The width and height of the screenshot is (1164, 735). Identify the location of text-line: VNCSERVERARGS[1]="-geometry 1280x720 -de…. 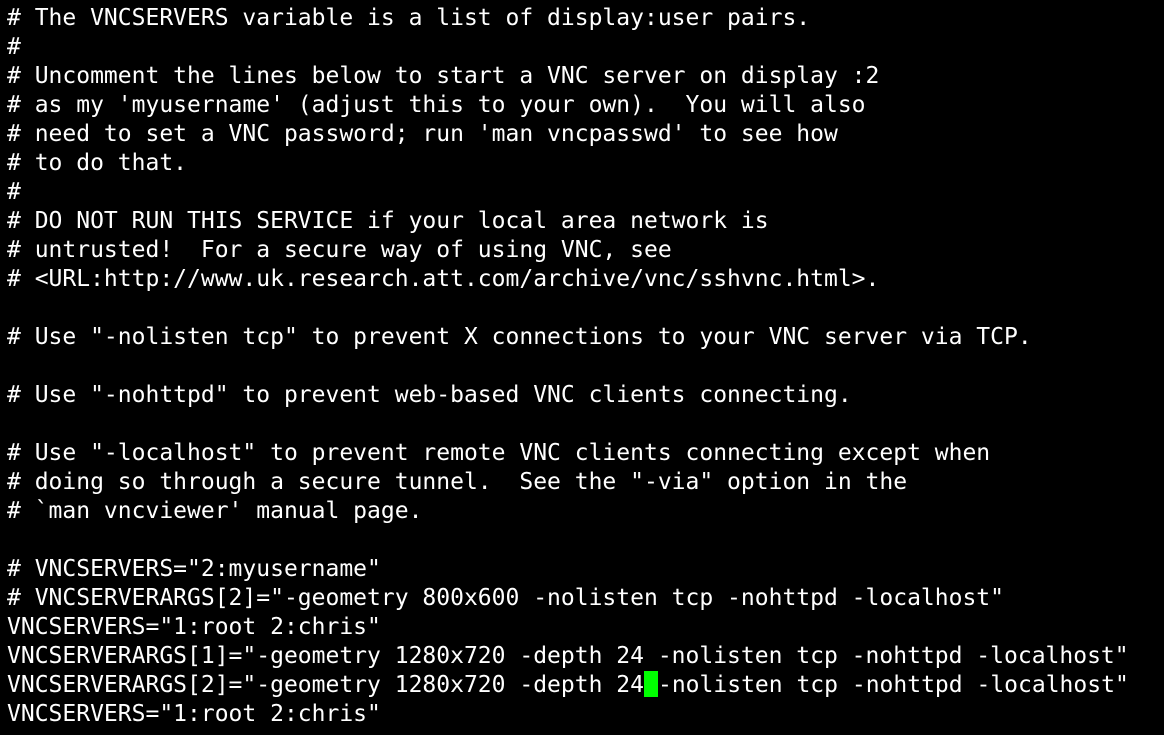
(568, 656).